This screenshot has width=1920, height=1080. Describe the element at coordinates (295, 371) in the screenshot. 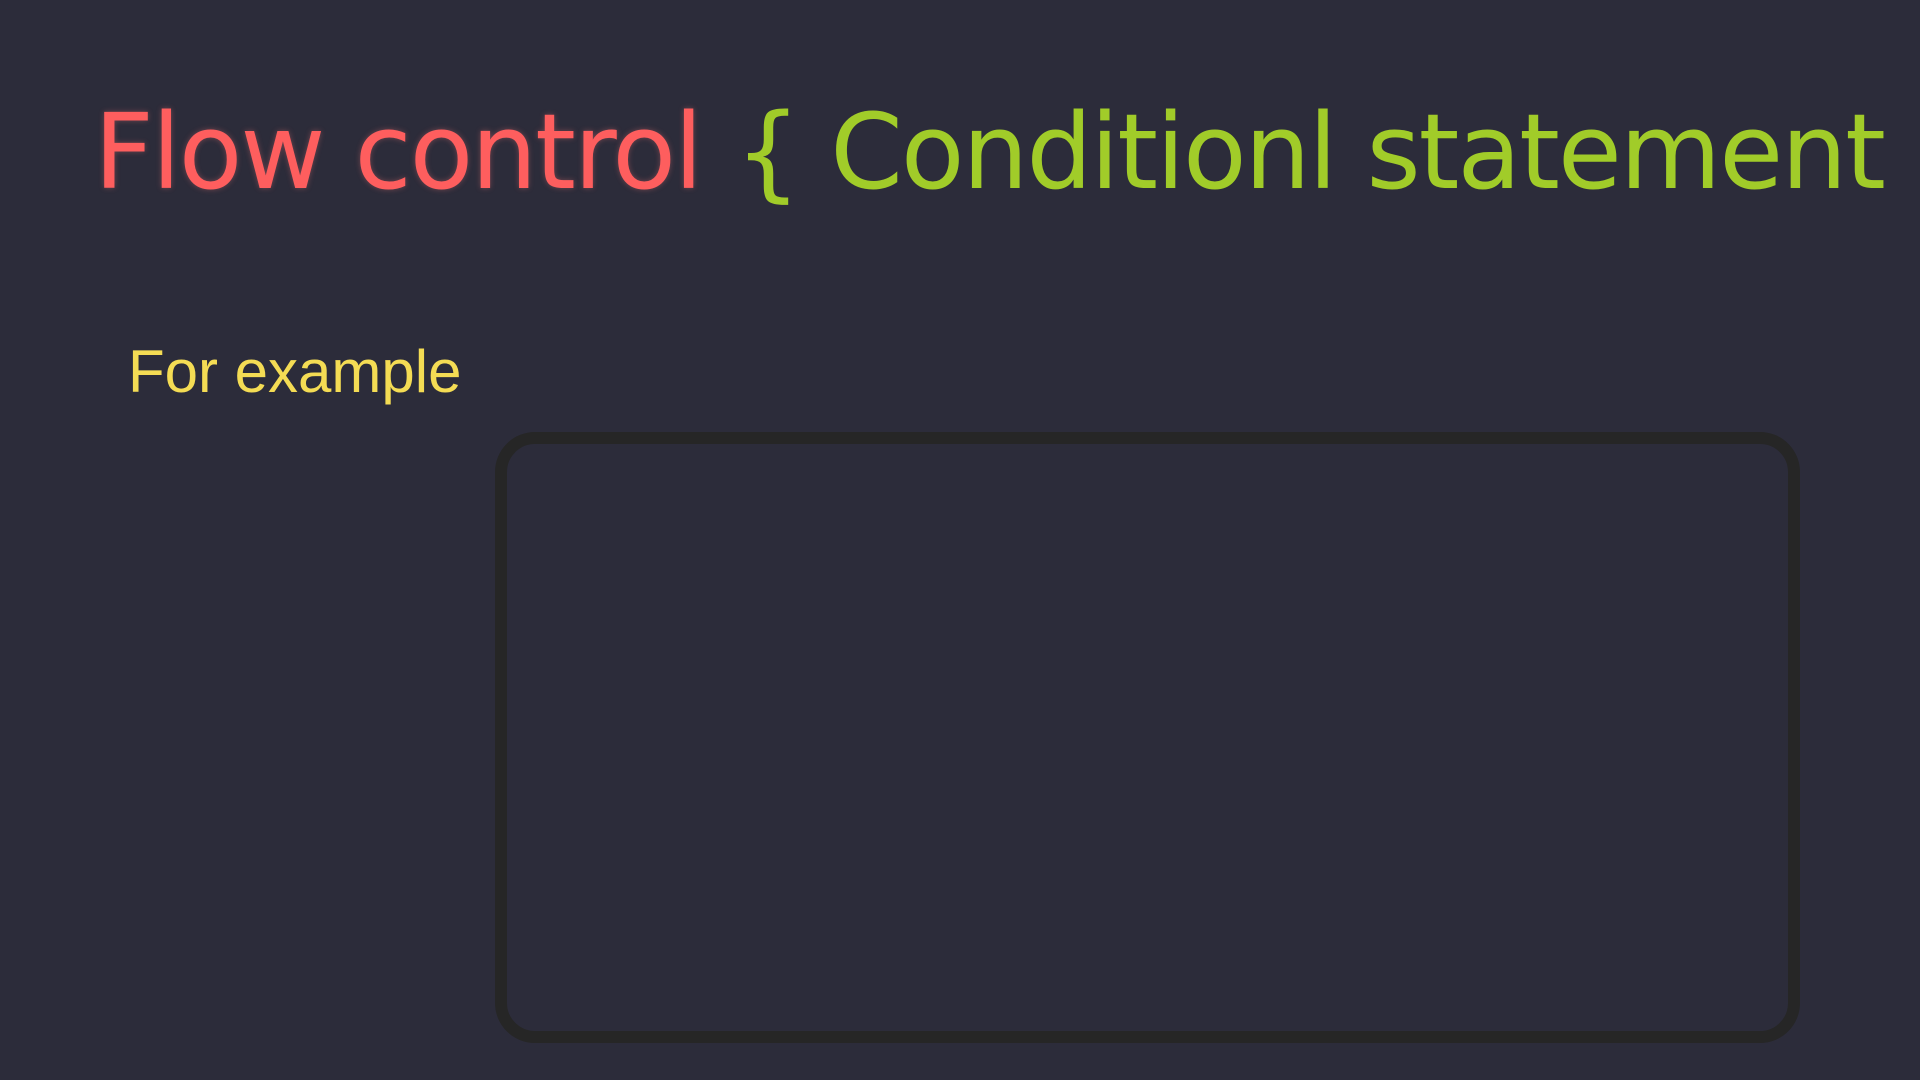

I see `example-heading: For example` at that location.